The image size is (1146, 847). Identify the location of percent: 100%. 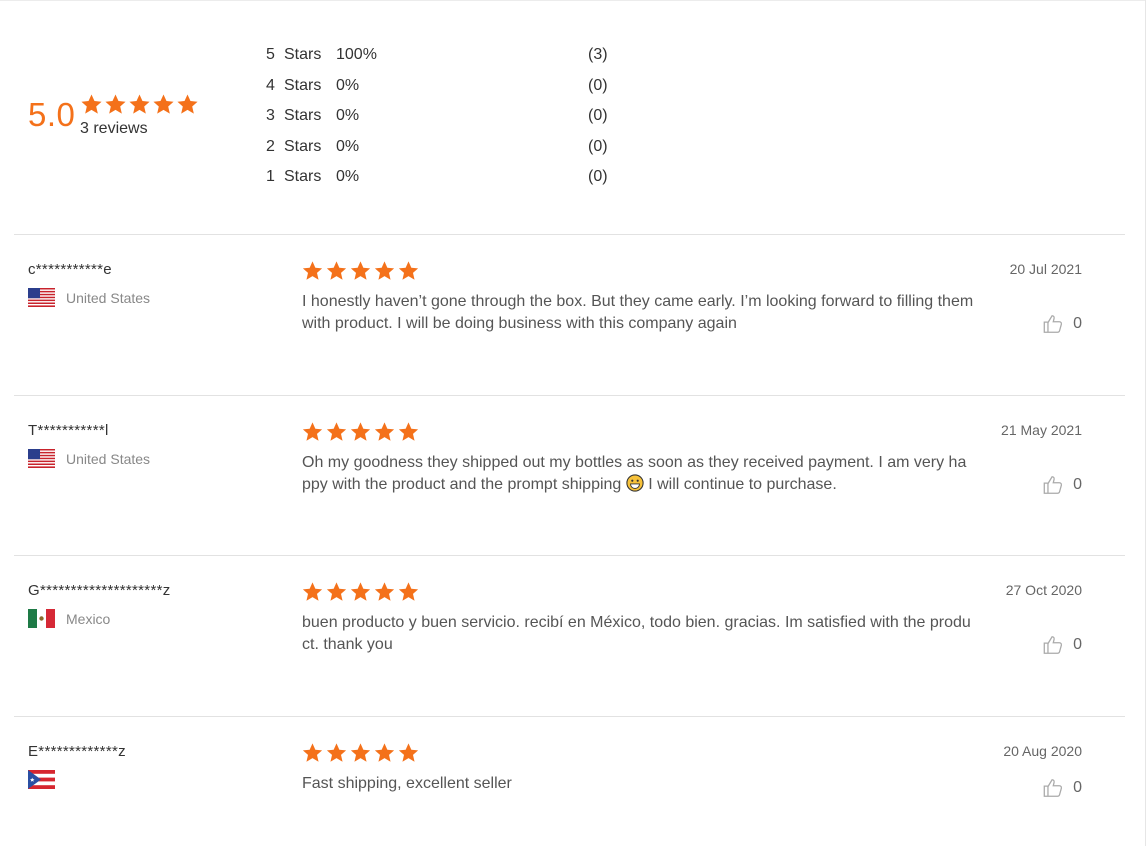
(356, 54).